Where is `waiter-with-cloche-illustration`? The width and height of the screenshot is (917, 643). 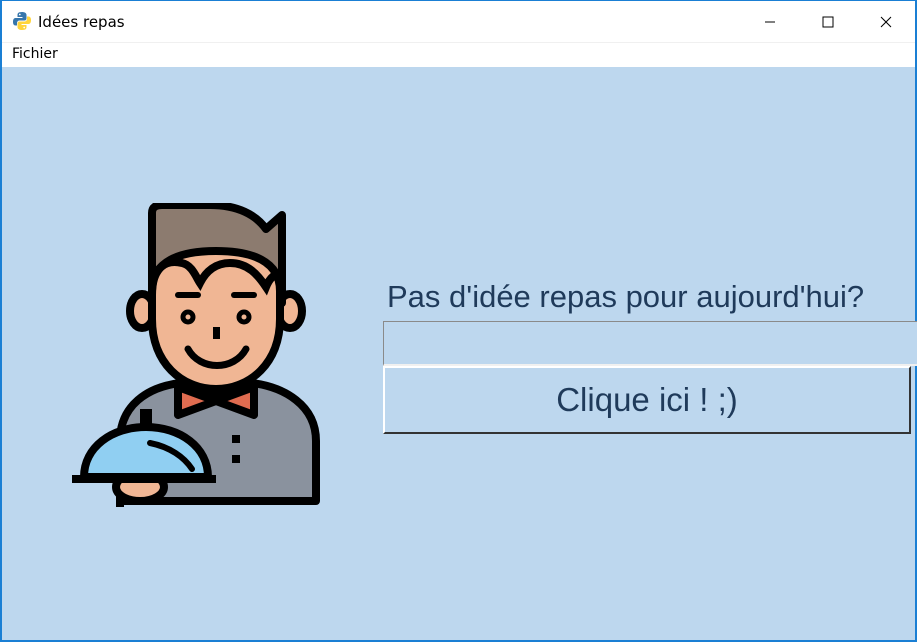
waiter-with-cloche-illustration is located at coordinates (196, 355).